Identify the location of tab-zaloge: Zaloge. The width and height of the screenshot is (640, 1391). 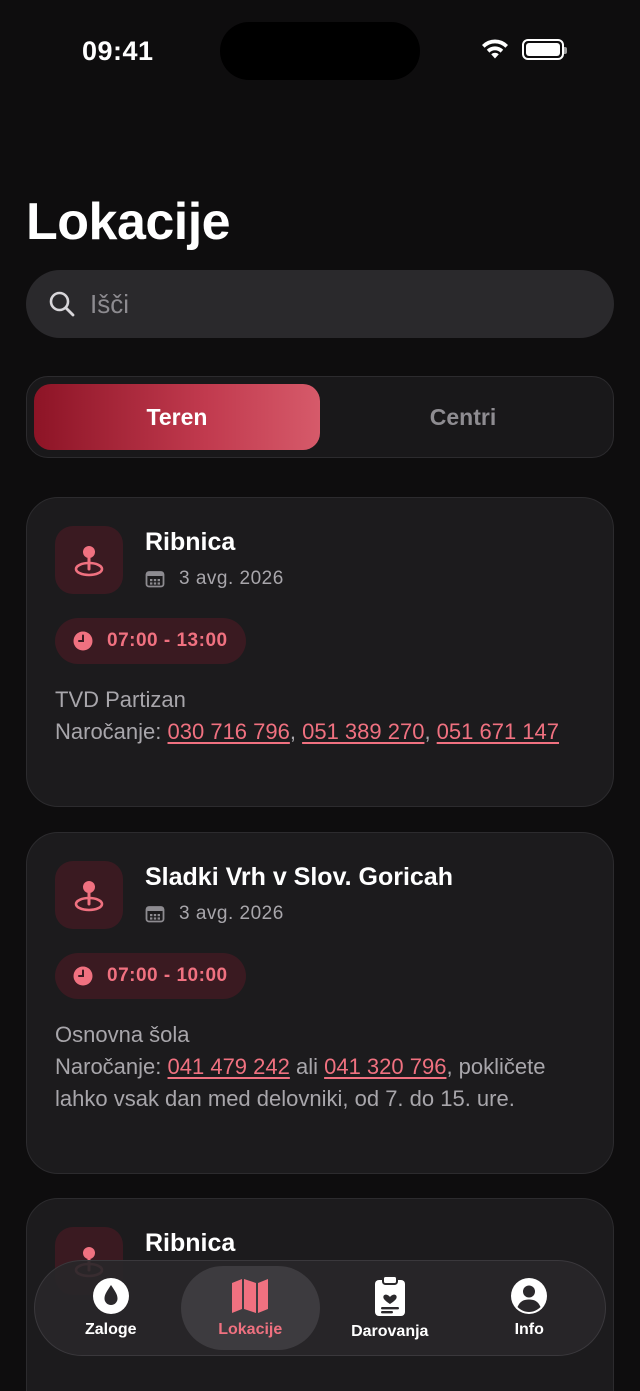
(111, 1308).